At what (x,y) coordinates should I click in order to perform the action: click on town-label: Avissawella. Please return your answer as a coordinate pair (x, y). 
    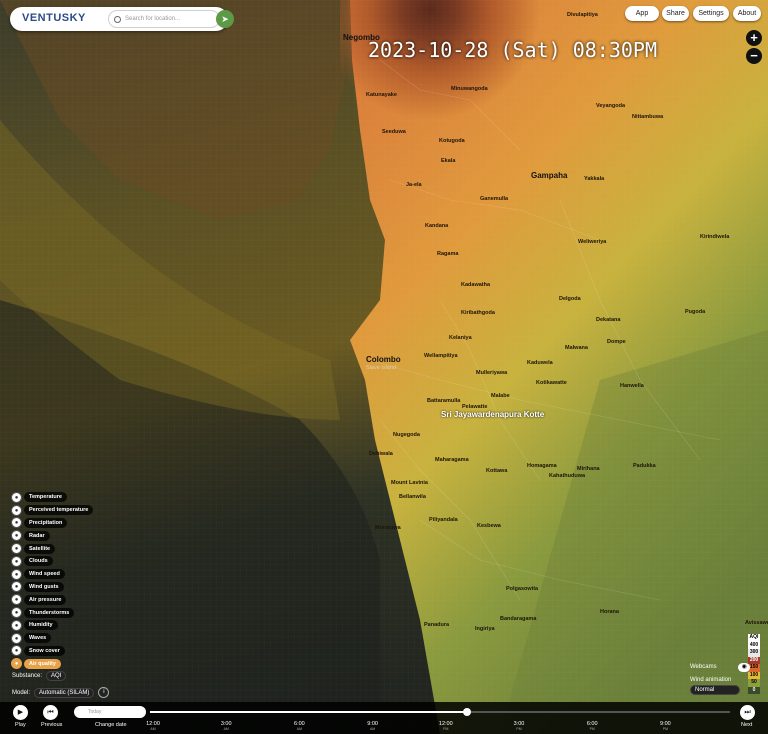
    Looking at the image, I should click on (756, 623).